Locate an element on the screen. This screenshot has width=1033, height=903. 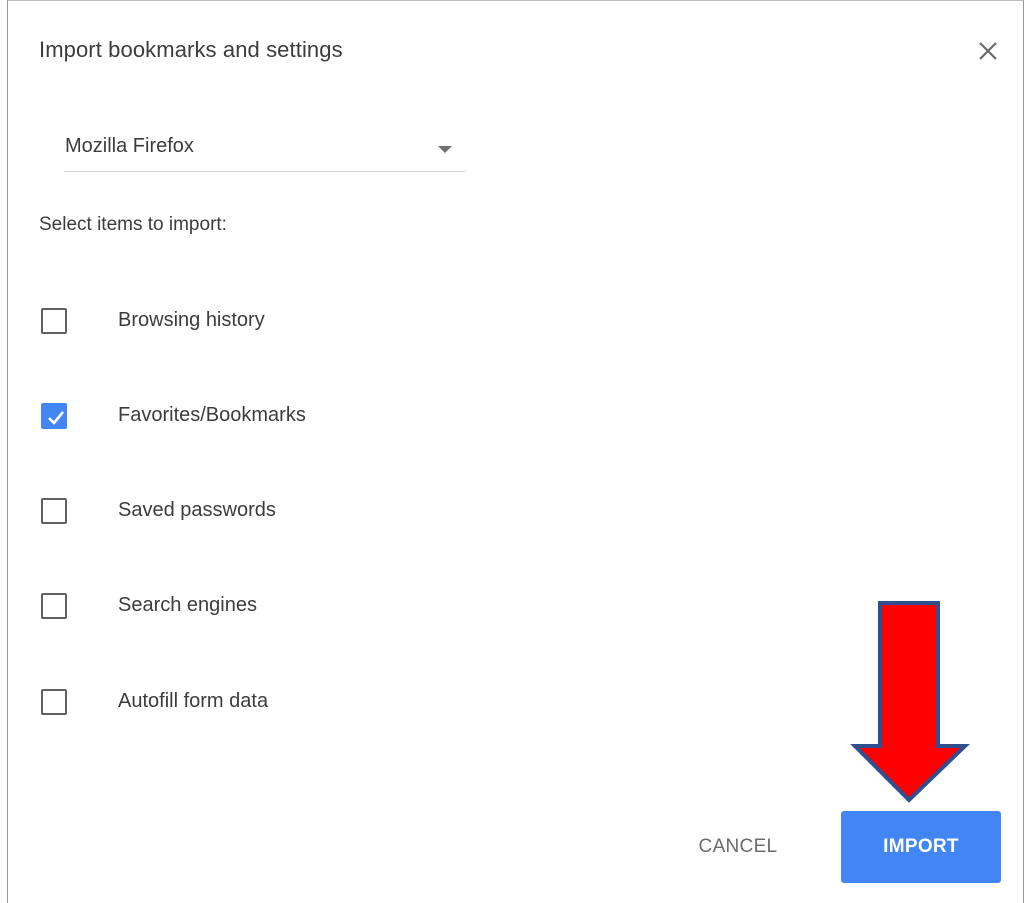
item-label: Autofill form data is located at coordinates (193, 701).